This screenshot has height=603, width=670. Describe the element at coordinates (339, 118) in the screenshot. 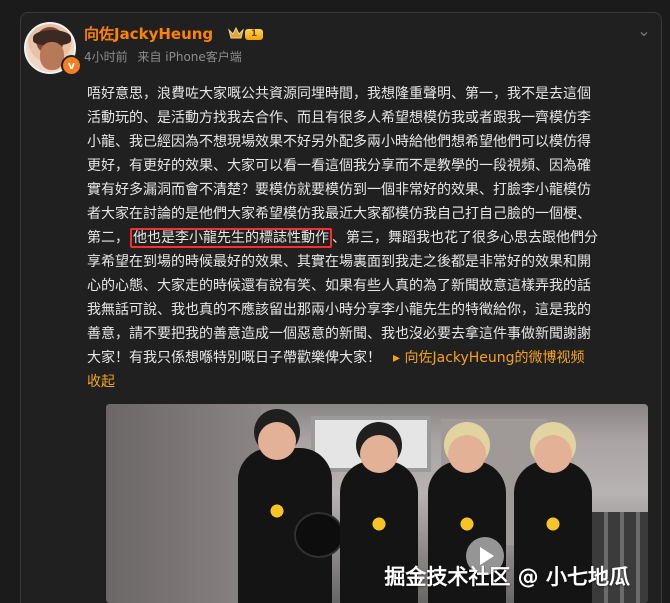

I see `content-line: 活動玩的、是活動方找我去合作、而且有很多人希望想模仿我或者跟我一齊模仿李` at that location.